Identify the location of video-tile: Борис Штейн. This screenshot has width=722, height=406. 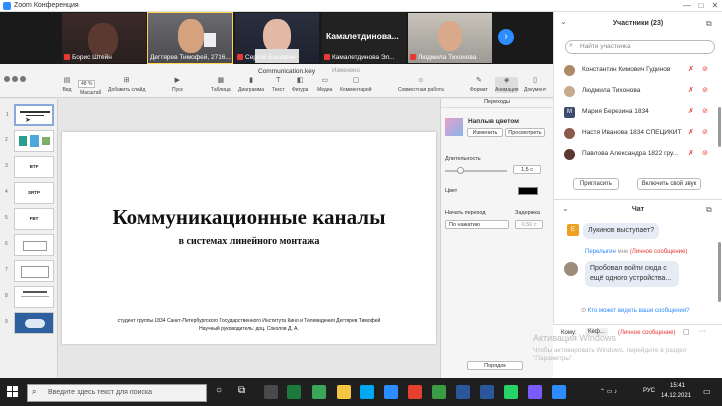
(104, 38).